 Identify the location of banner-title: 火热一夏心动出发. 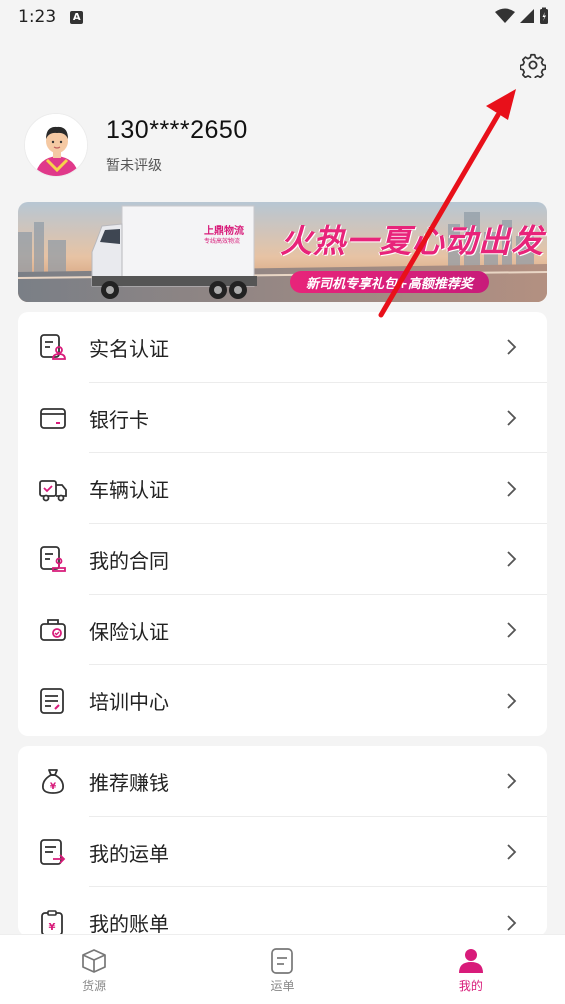
(412, 241).